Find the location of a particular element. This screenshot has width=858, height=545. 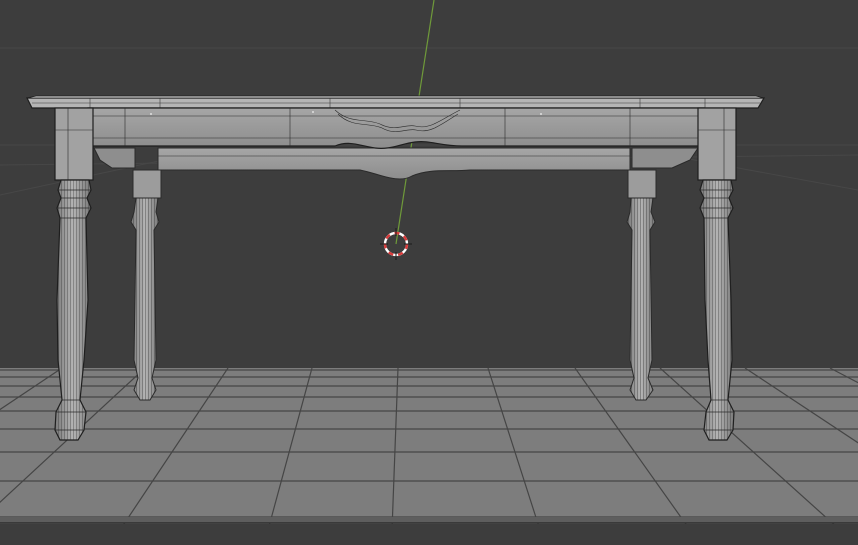

front-apron is located at coordinates (396, 128).